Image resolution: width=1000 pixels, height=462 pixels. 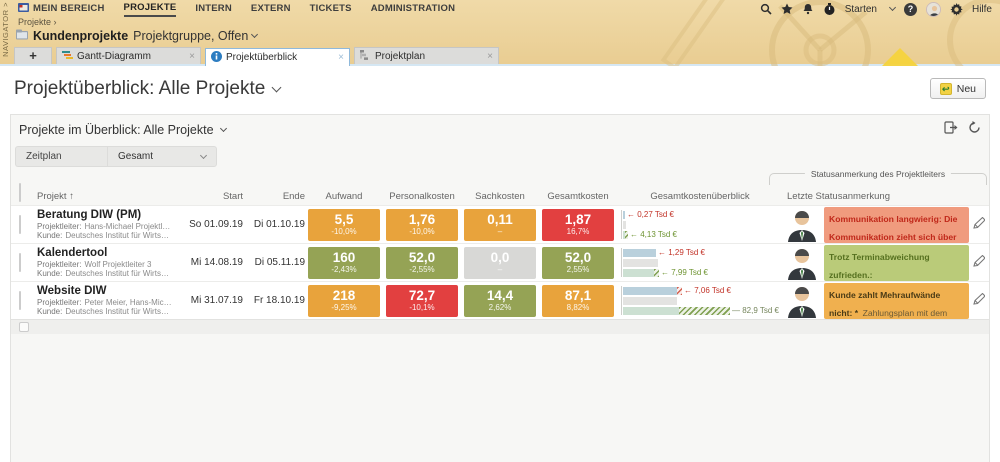 What do you see at coordinates (578, 196) in the screenshot?
I see `column-header-gesamtkosten: Gesamtkosten` at bounding box center [578, 196].